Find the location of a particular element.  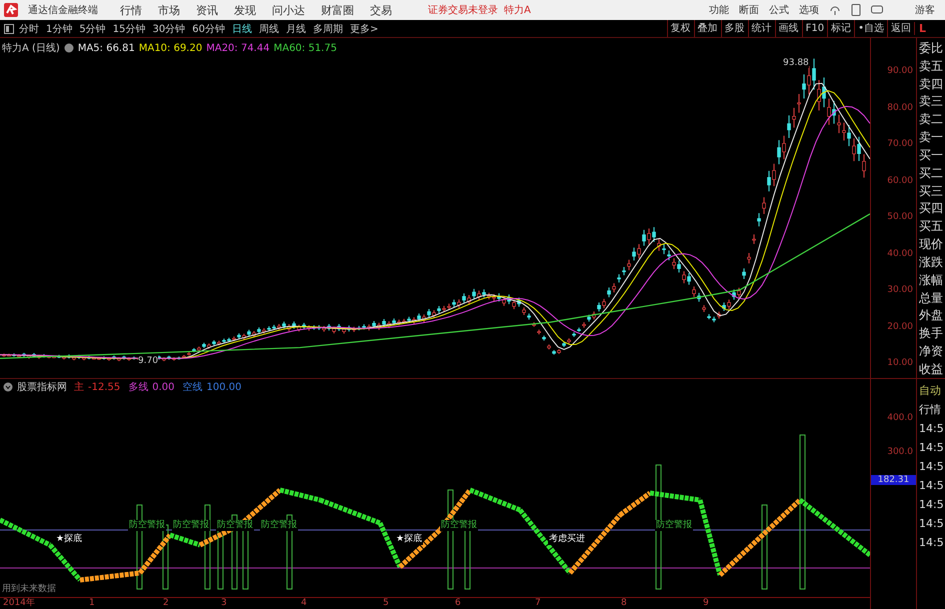

chart-tool-button: 多股 is located at coordinates (734, 28).